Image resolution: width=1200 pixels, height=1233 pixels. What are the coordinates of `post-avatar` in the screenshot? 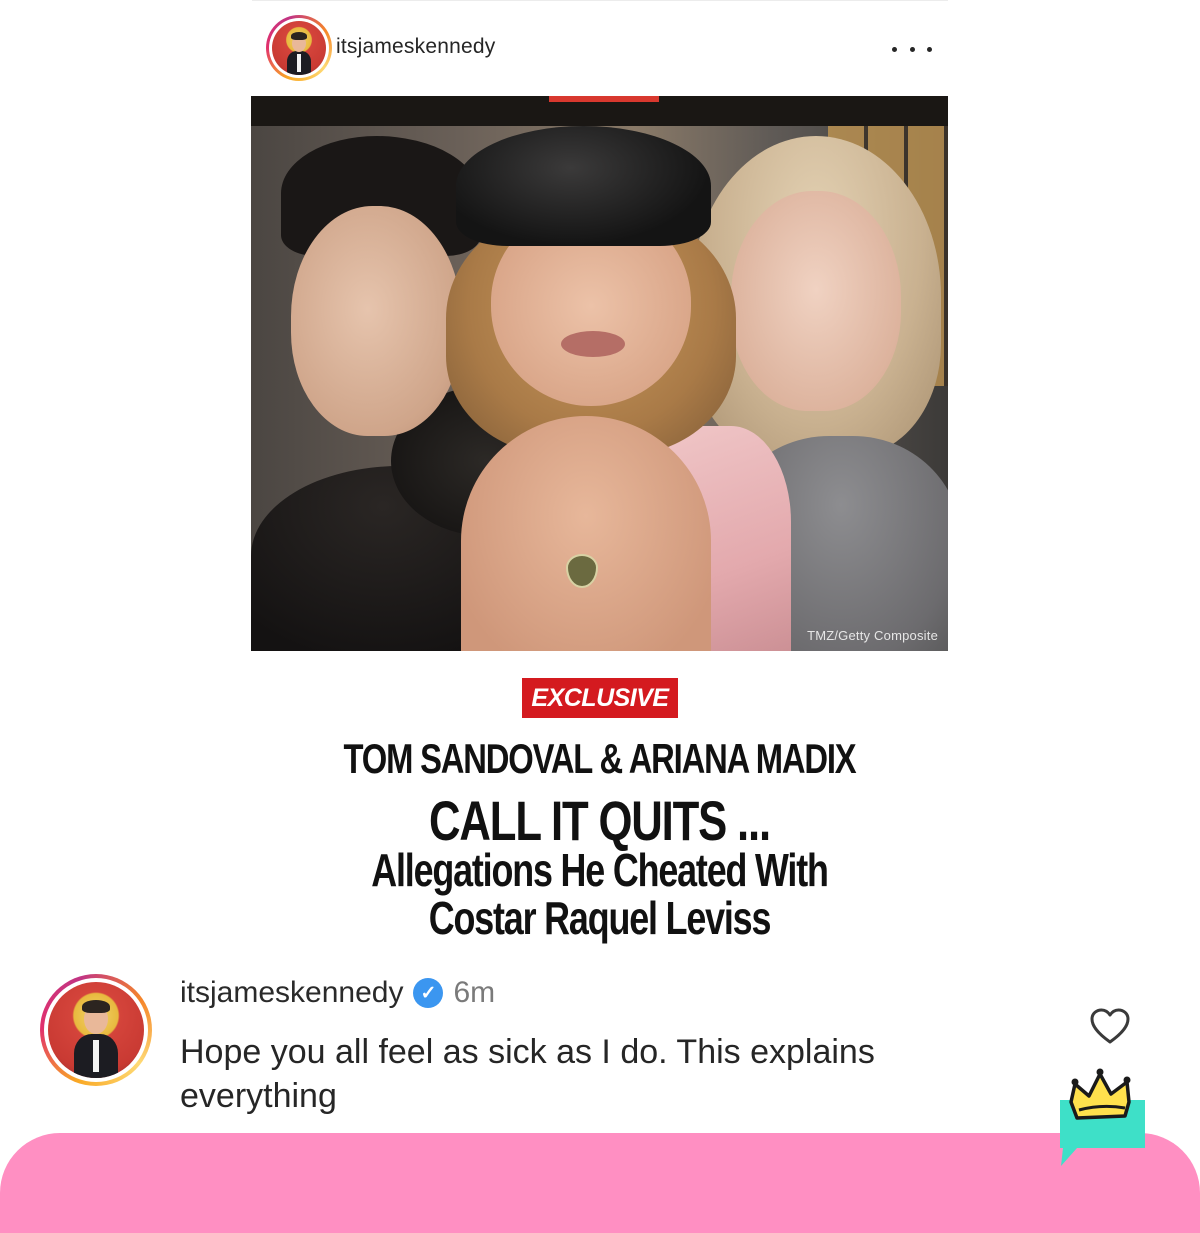 It's located at (299, 48).